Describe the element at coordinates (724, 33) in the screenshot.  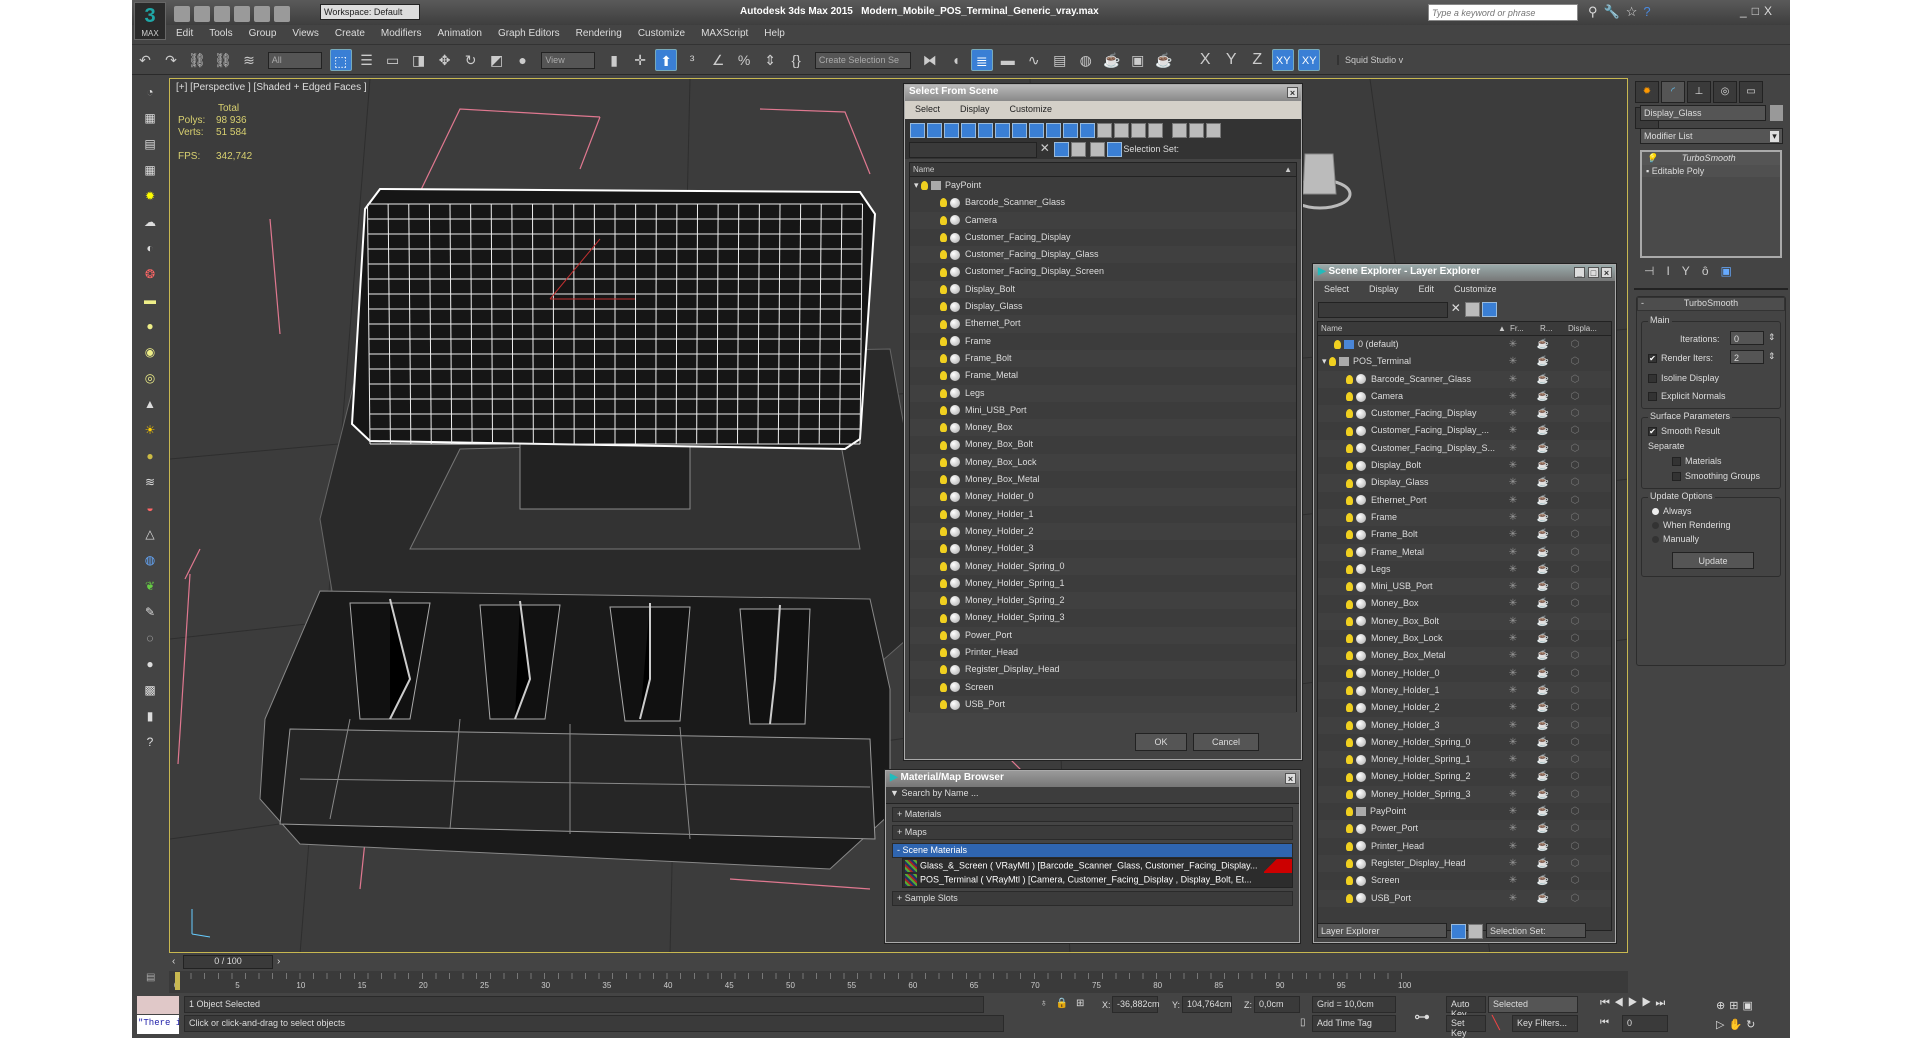
I see `menu-maxscript: MAXScript` at that location.